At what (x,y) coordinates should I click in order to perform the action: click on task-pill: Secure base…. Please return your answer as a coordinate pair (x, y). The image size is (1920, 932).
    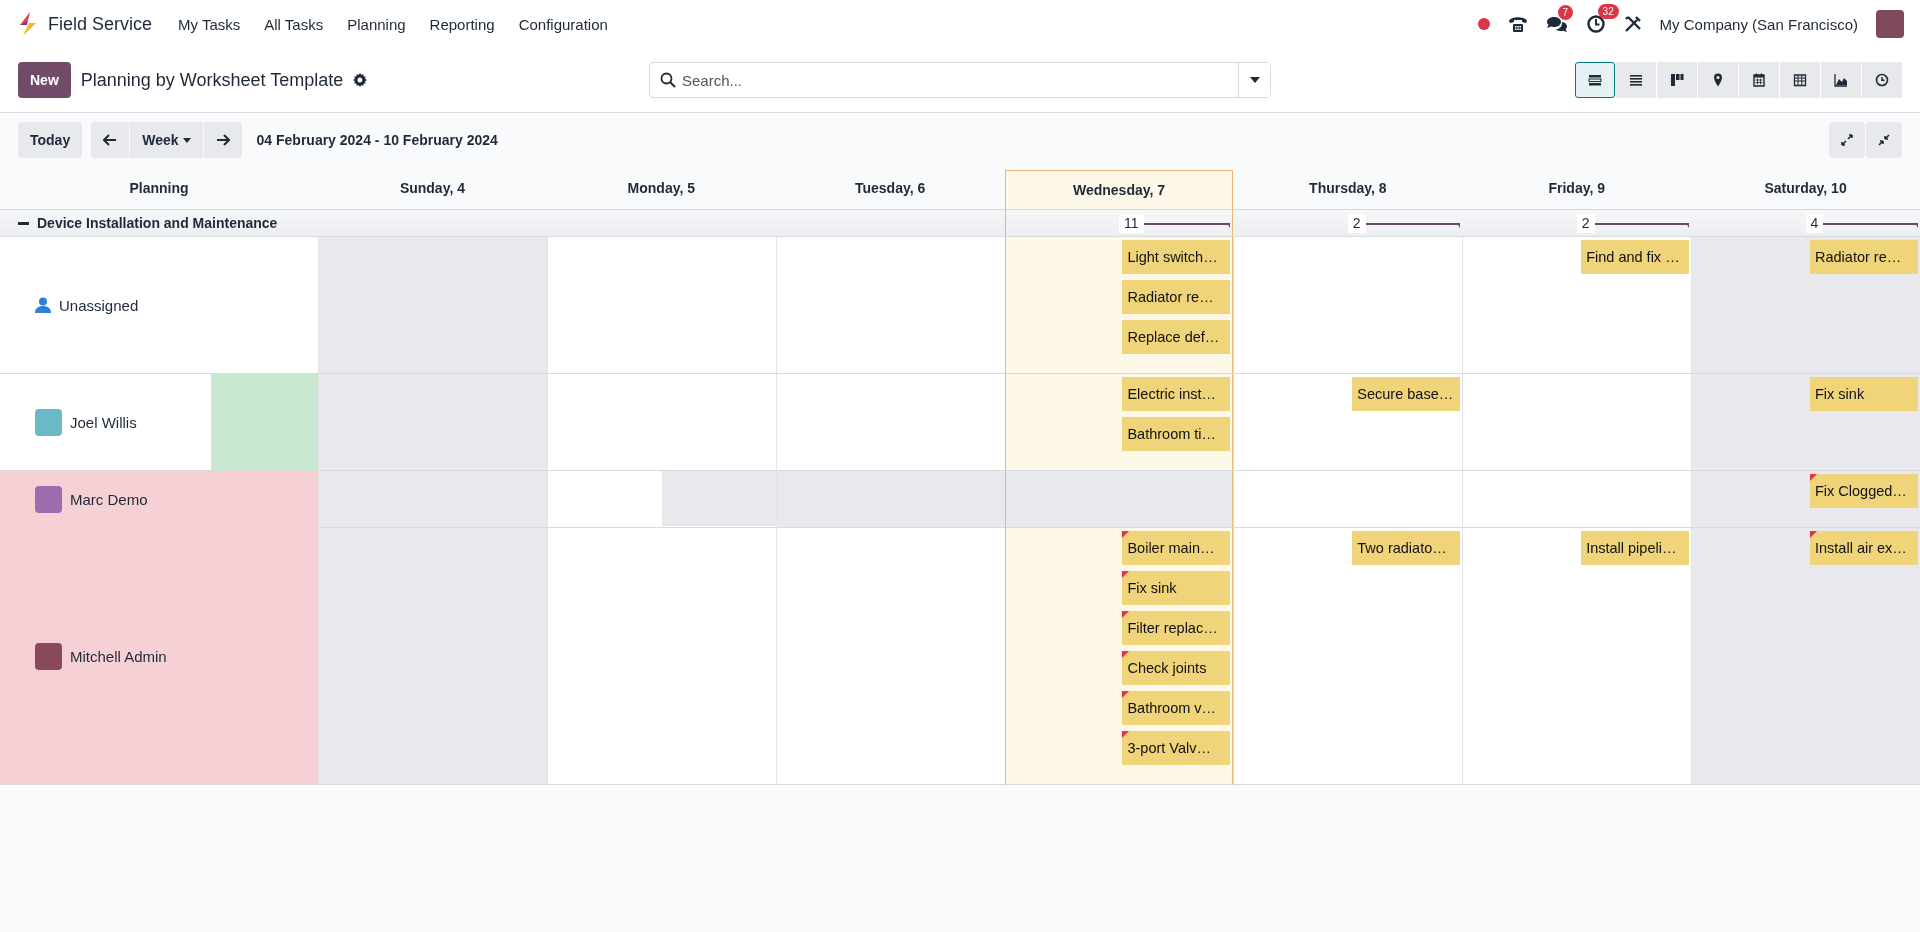
    Looking at the image, I should click on (1406, 394).